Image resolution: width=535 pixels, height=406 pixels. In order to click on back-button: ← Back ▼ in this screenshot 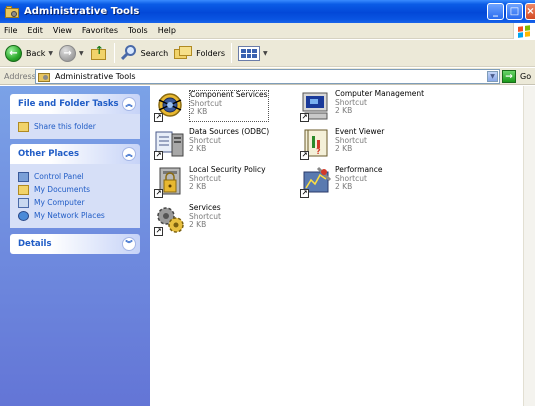, I will do `click(29, 53)`.